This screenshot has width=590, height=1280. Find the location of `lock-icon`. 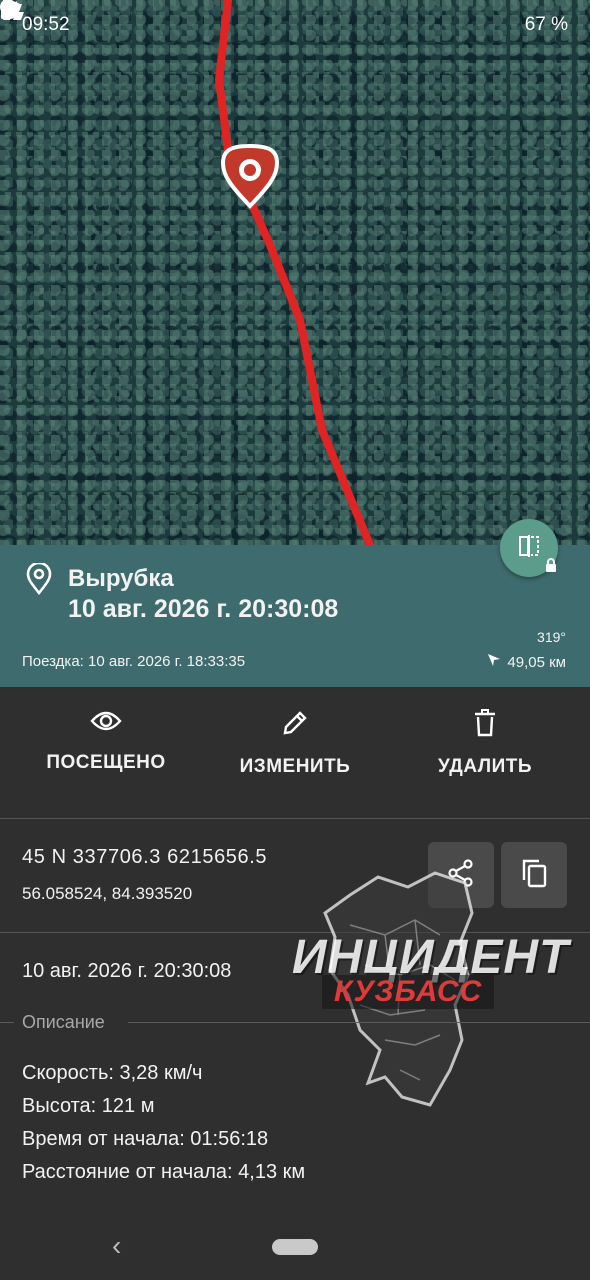

lock-icon is located at coordinates (551, 567).